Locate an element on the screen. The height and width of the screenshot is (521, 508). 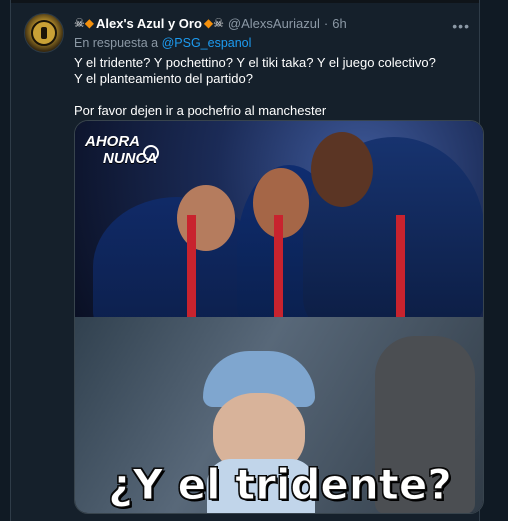
player-head-right is located at coordinates (342, 169).